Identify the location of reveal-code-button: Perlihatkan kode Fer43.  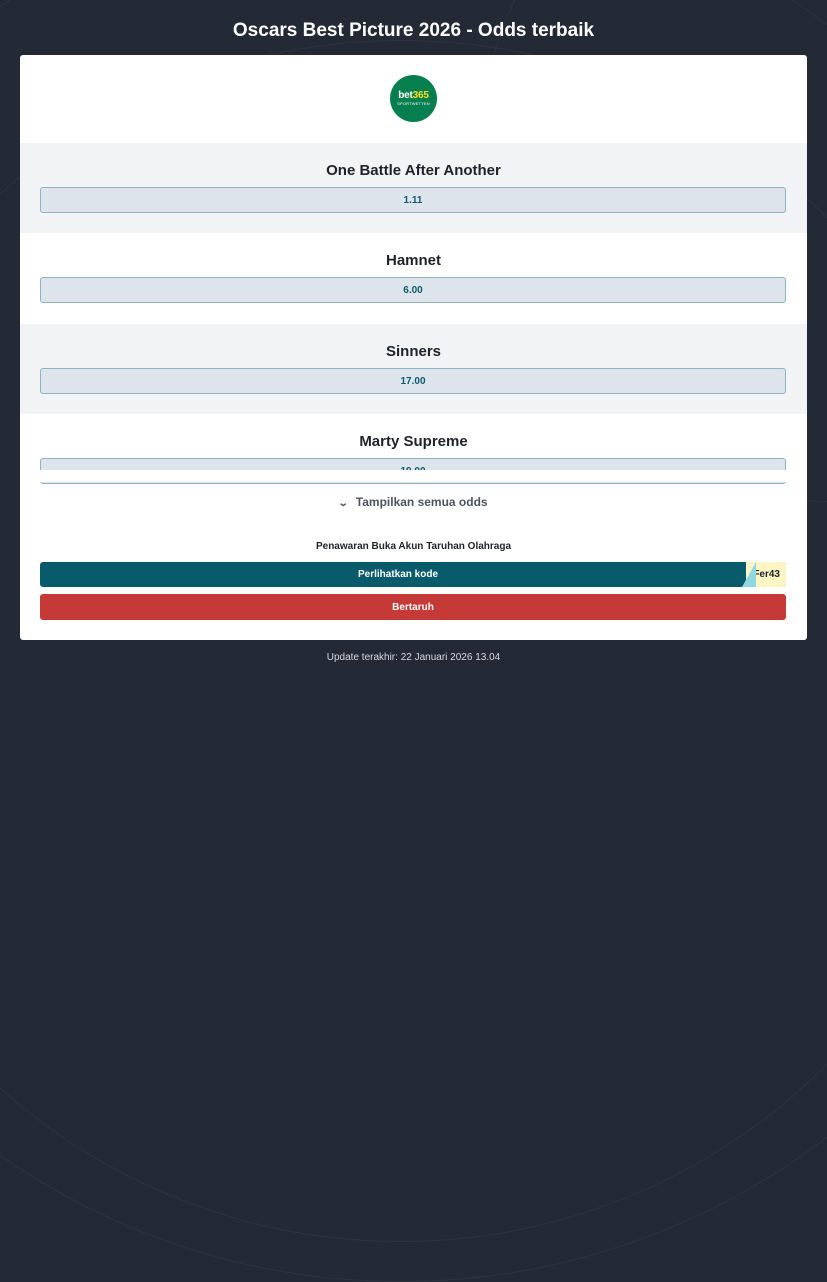
(413, 574).